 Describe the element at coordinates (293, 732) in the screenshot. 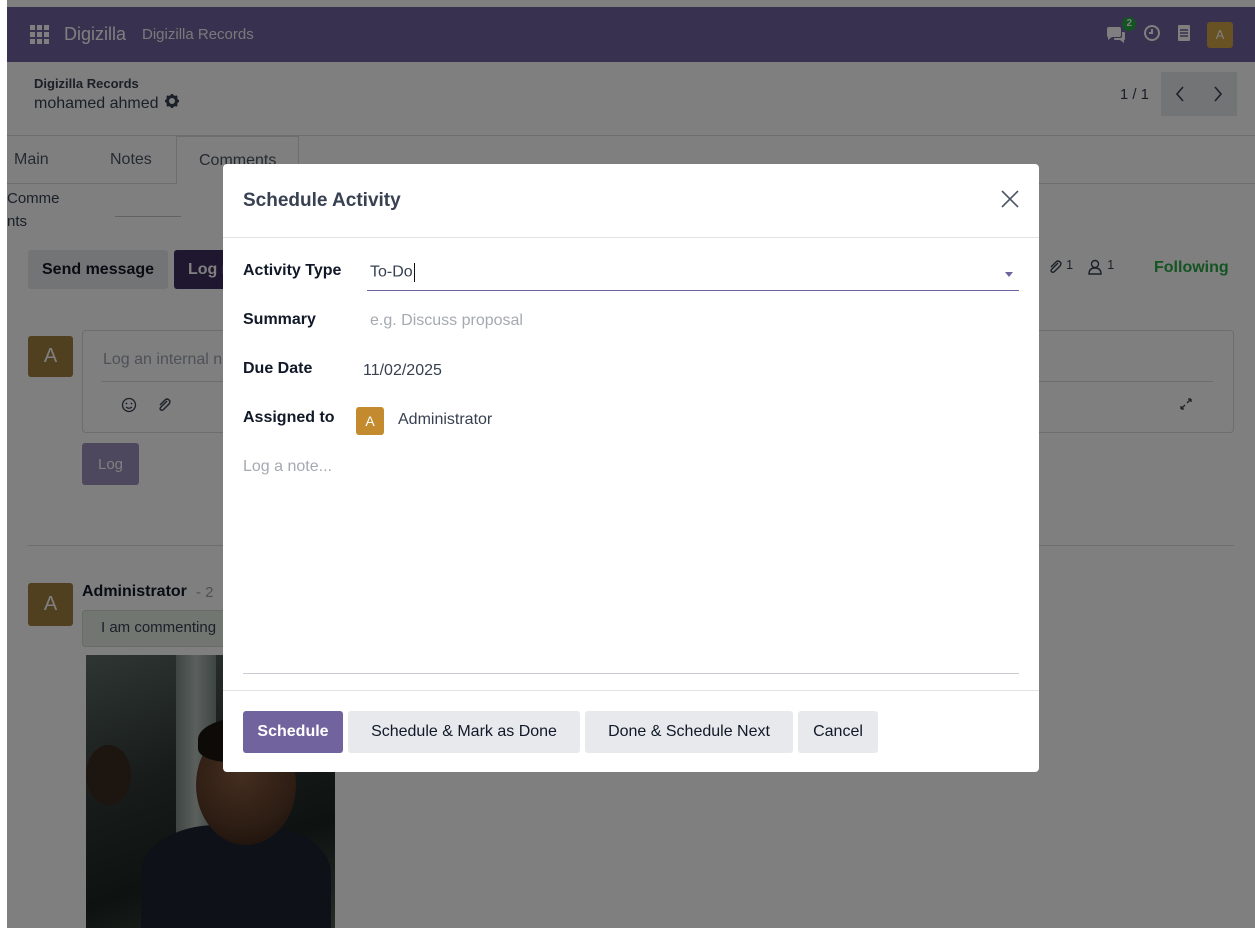

I see `schedule-button: Schedule` at that location.